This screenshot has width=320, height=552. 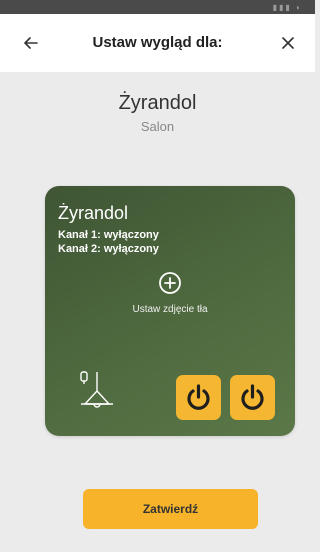 I want to click on add-background-photo-button, so click(x=170, y=283).